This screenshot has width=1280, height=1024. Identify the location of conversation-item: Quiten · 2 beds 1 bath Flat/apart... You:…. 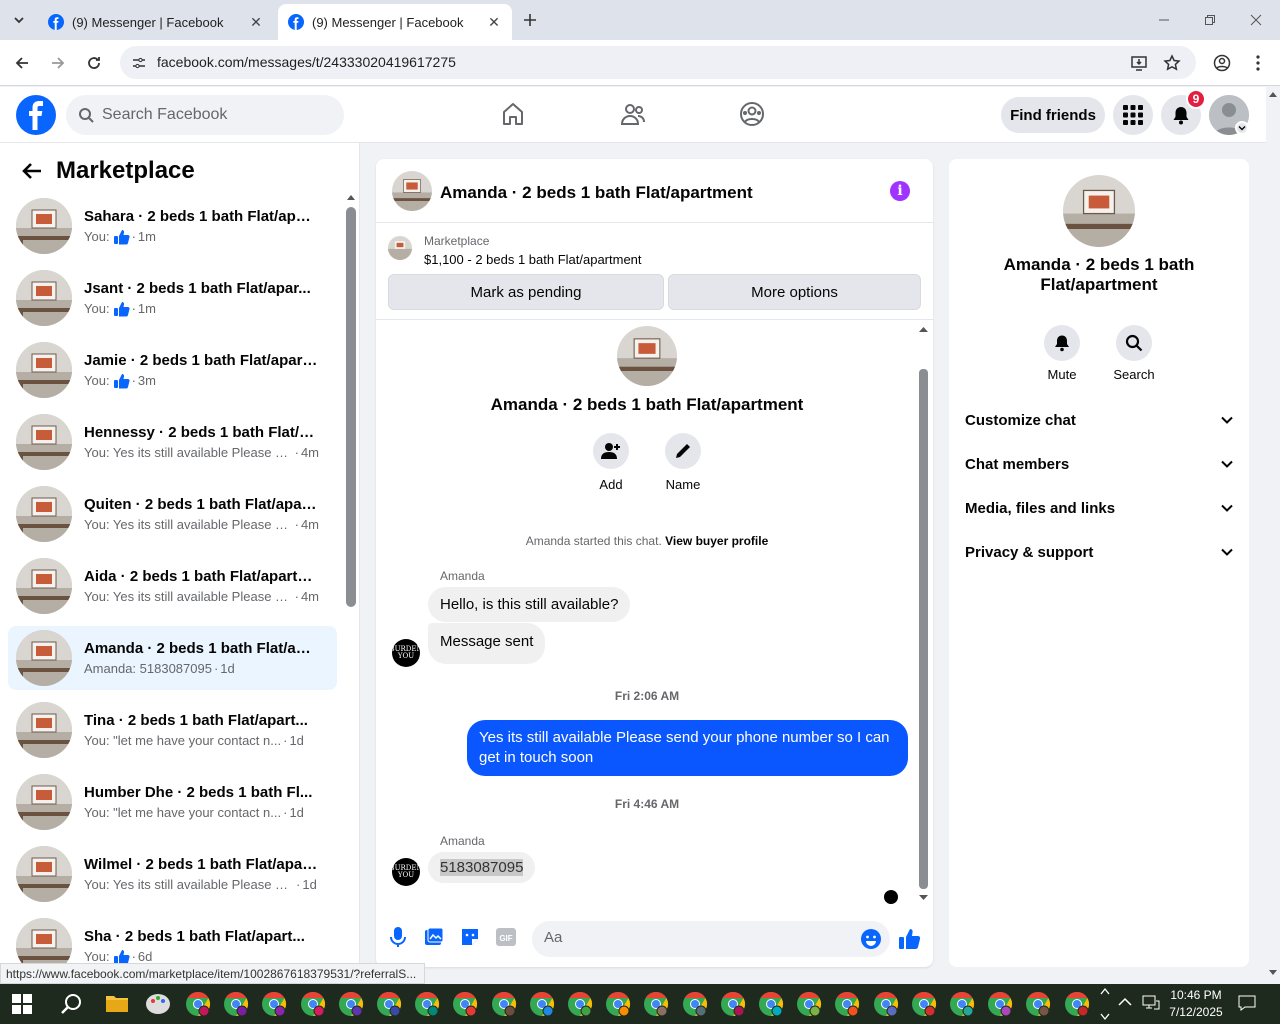
(172, 514).